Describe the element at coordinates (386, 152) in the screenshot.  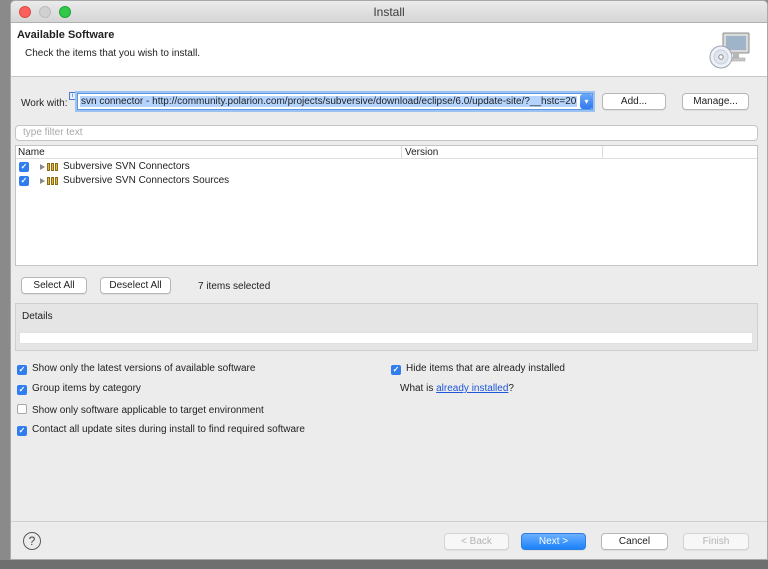
I see `tree-header: Name Version` at that location.